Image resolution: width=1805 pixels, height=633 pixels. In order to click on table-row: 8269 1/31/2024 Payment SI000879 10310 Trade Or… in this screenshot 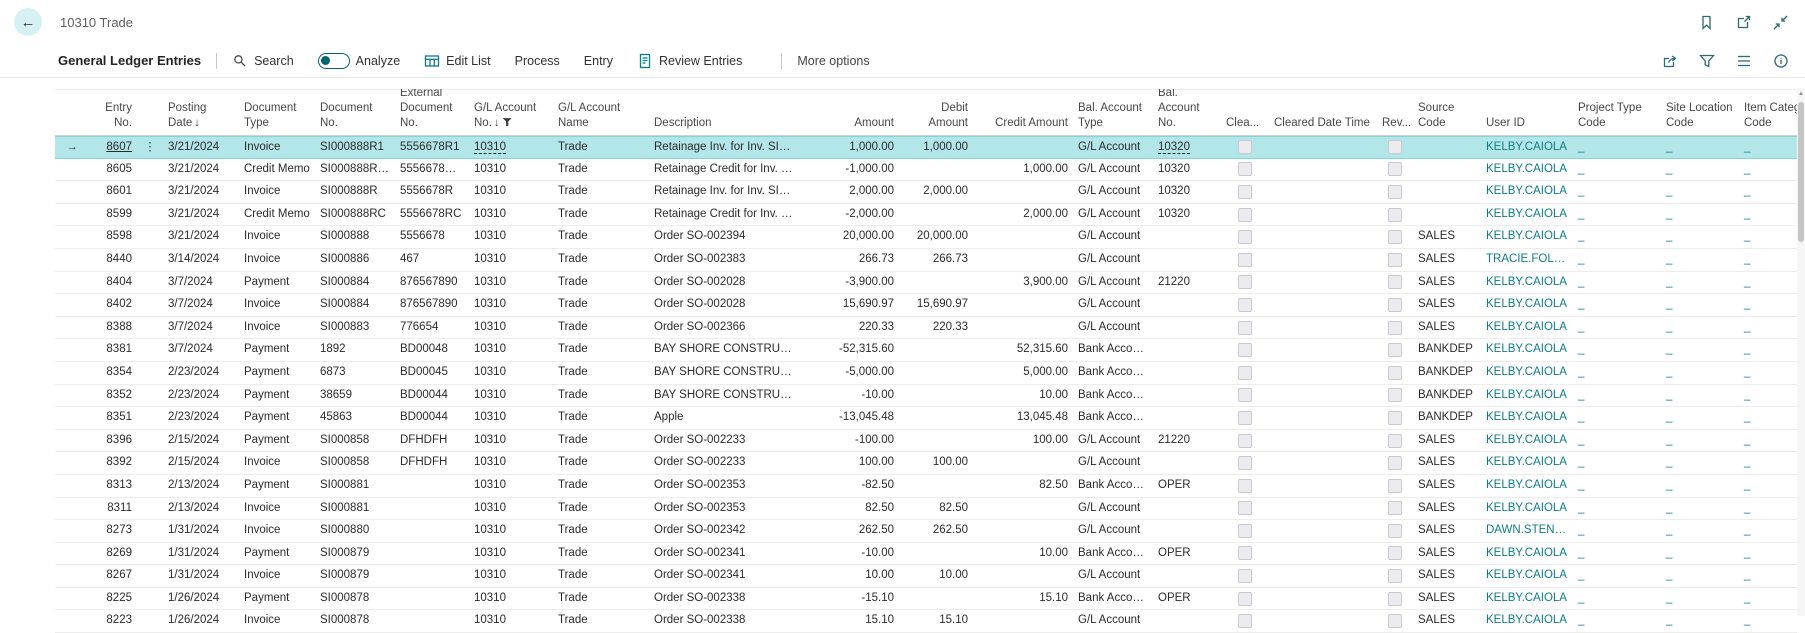, I will do `click(926, 554)`.